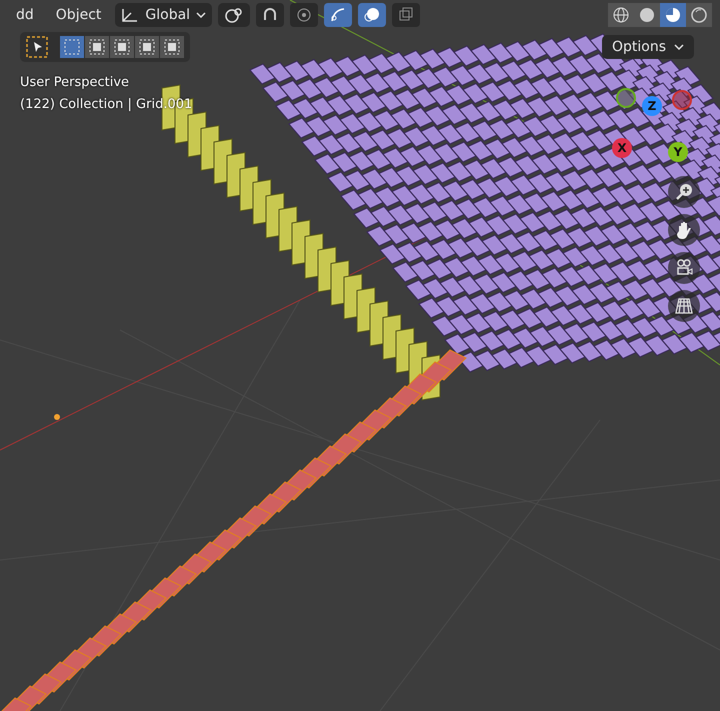 The image size is (720, 711). I want to click on globe-icon, so click(621, 15).